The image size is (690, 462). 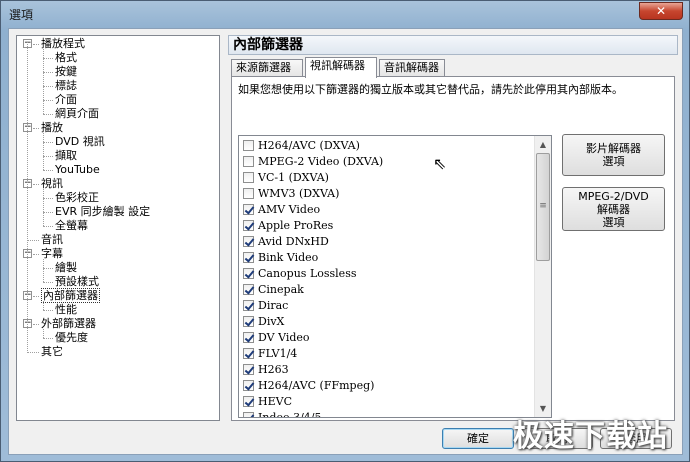 I want to click on tree-item: 播放程式, so click(x=63, y=44).